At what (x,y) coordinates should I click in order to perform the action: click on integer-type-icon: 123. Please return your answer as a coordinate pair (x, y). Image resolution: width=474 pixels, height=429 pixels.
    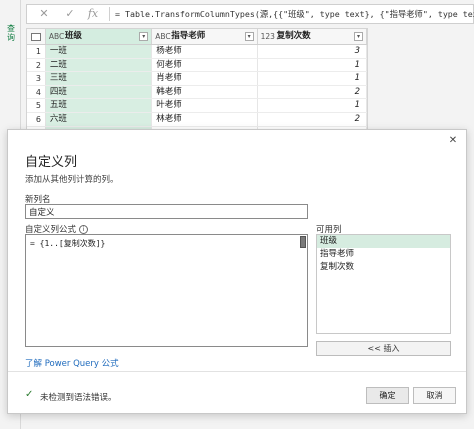
    Looking at the image, I should click on (268, 36).